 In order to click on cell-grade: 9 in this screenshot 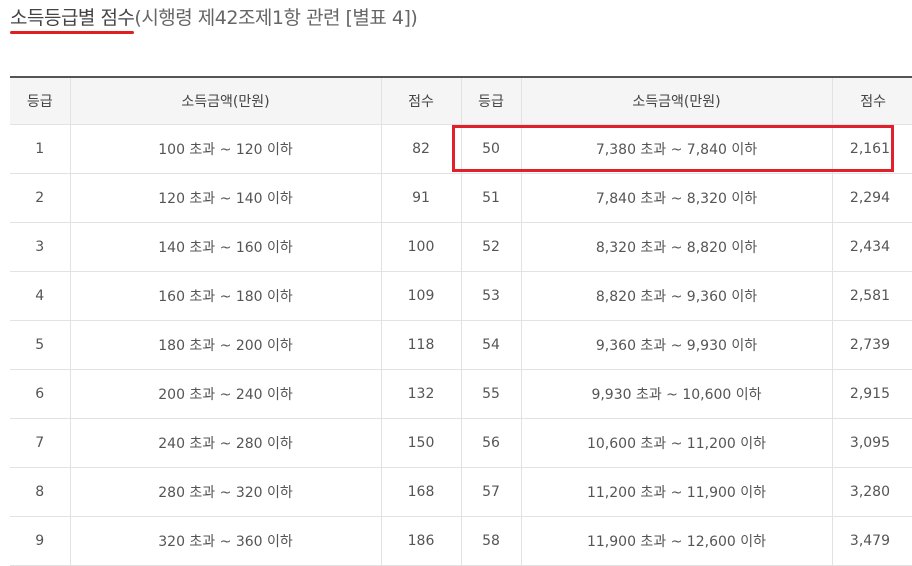, I will do `click(40, 541)`.